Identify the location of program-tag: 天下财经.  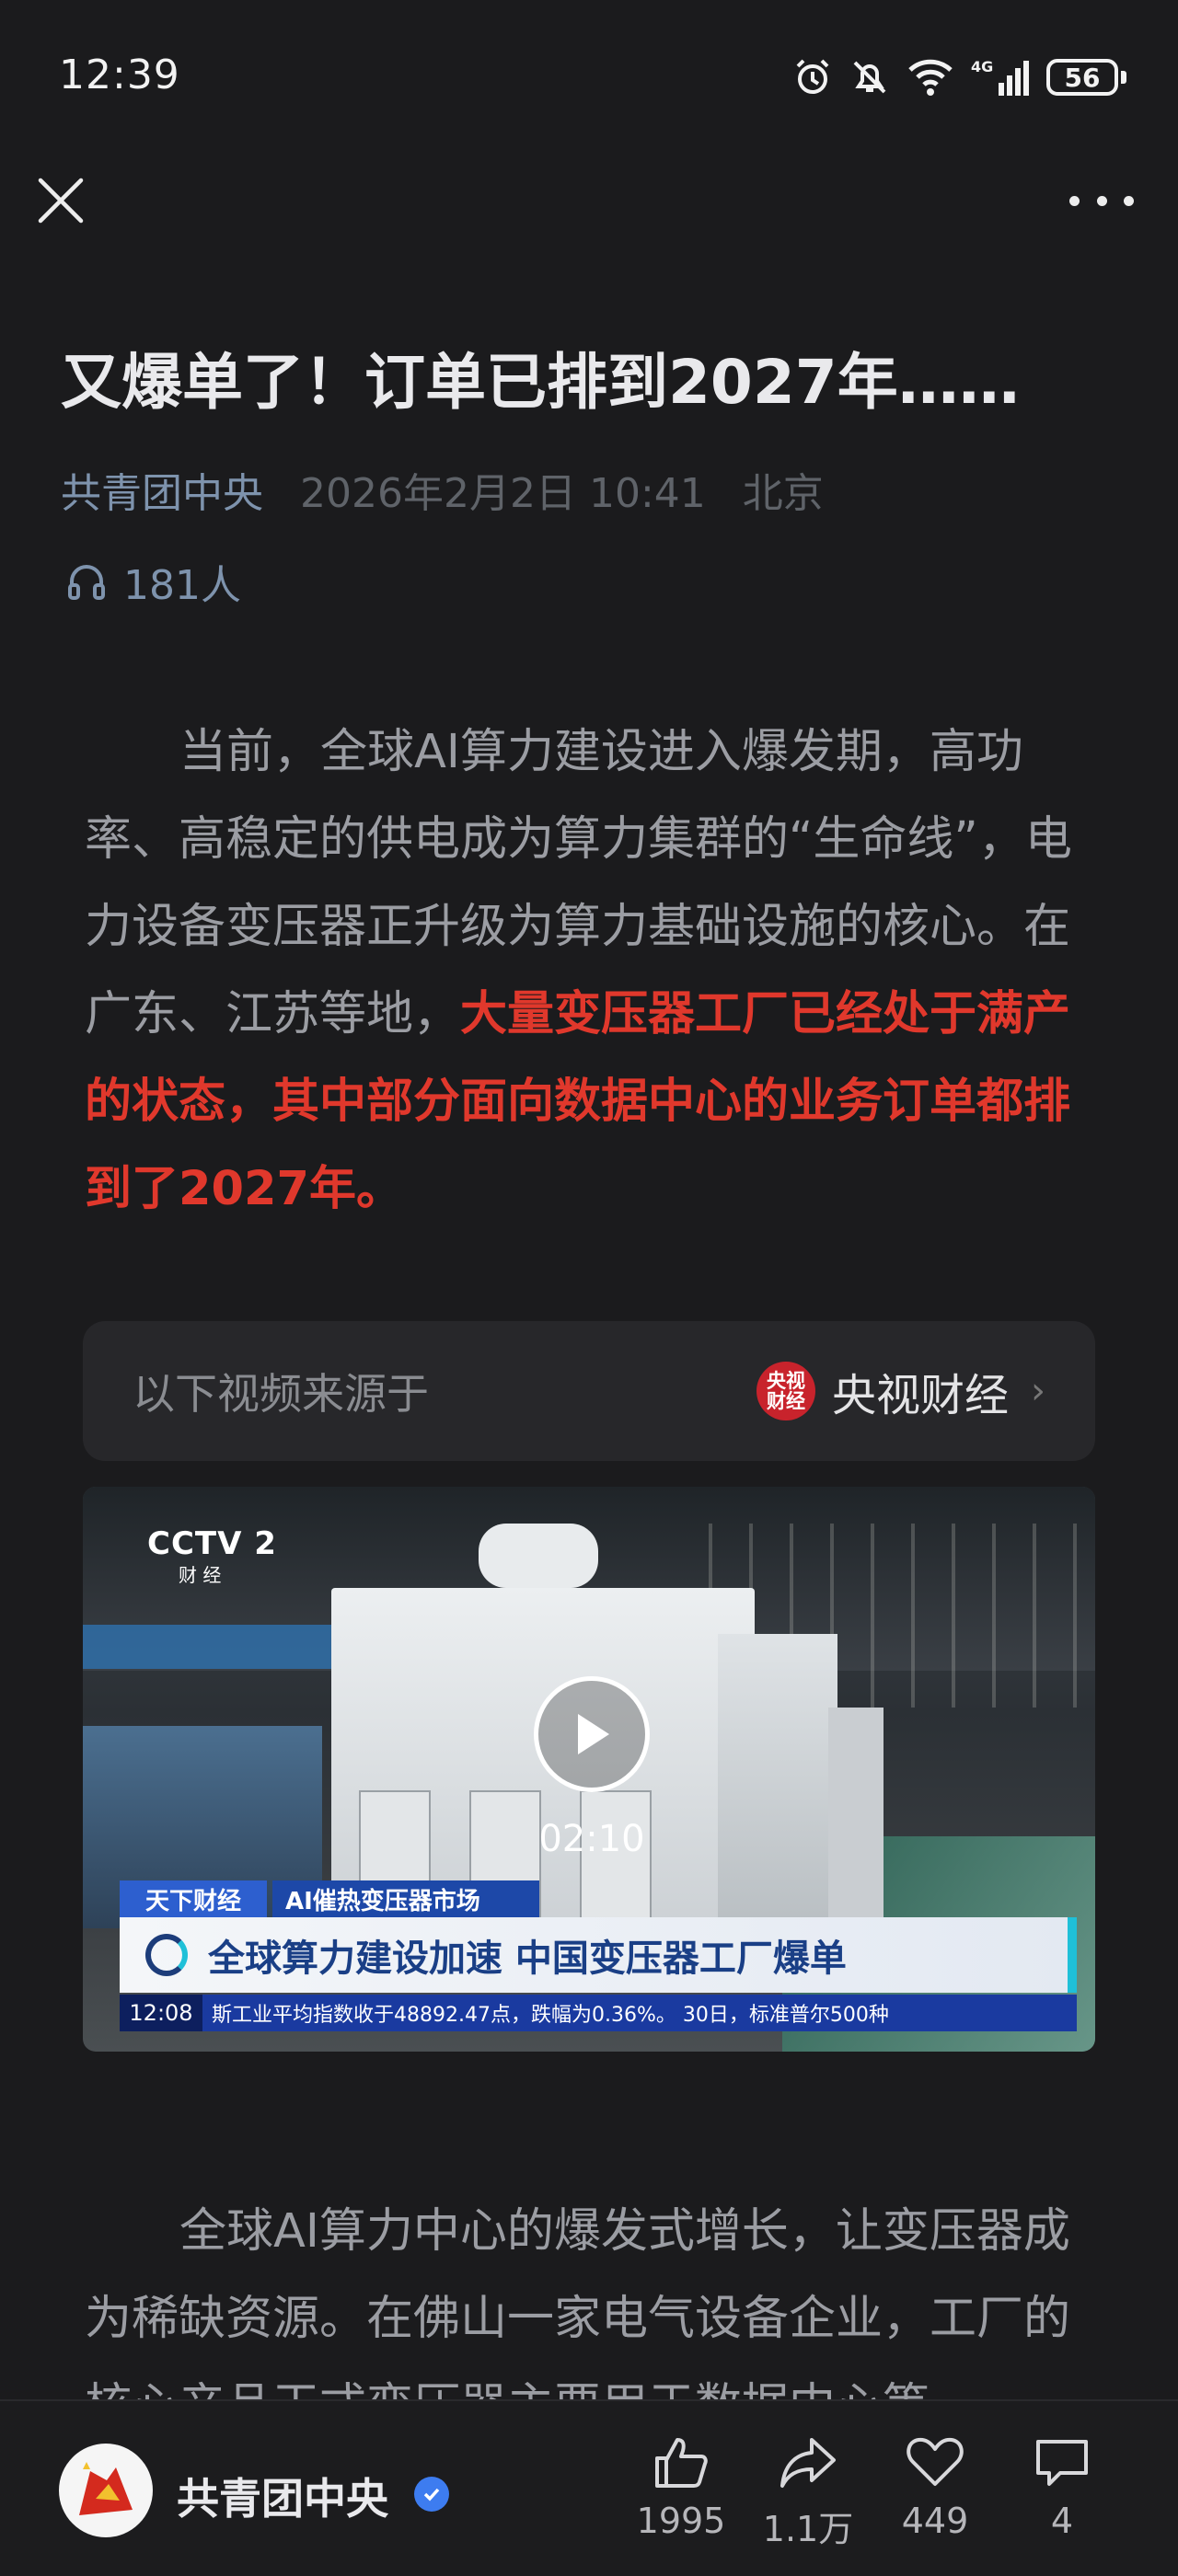
(193, 1898).